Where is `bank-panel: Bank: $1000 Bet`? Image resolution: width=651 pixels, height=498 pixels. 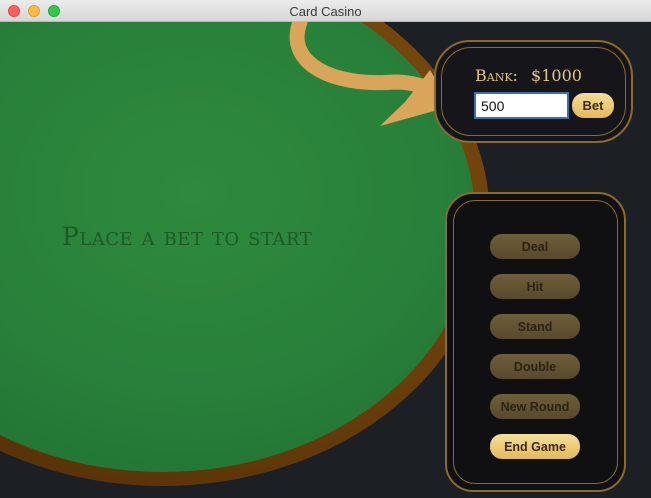
bank-panel: Bank: $1000 Bet is located at coordinates (533, 91).